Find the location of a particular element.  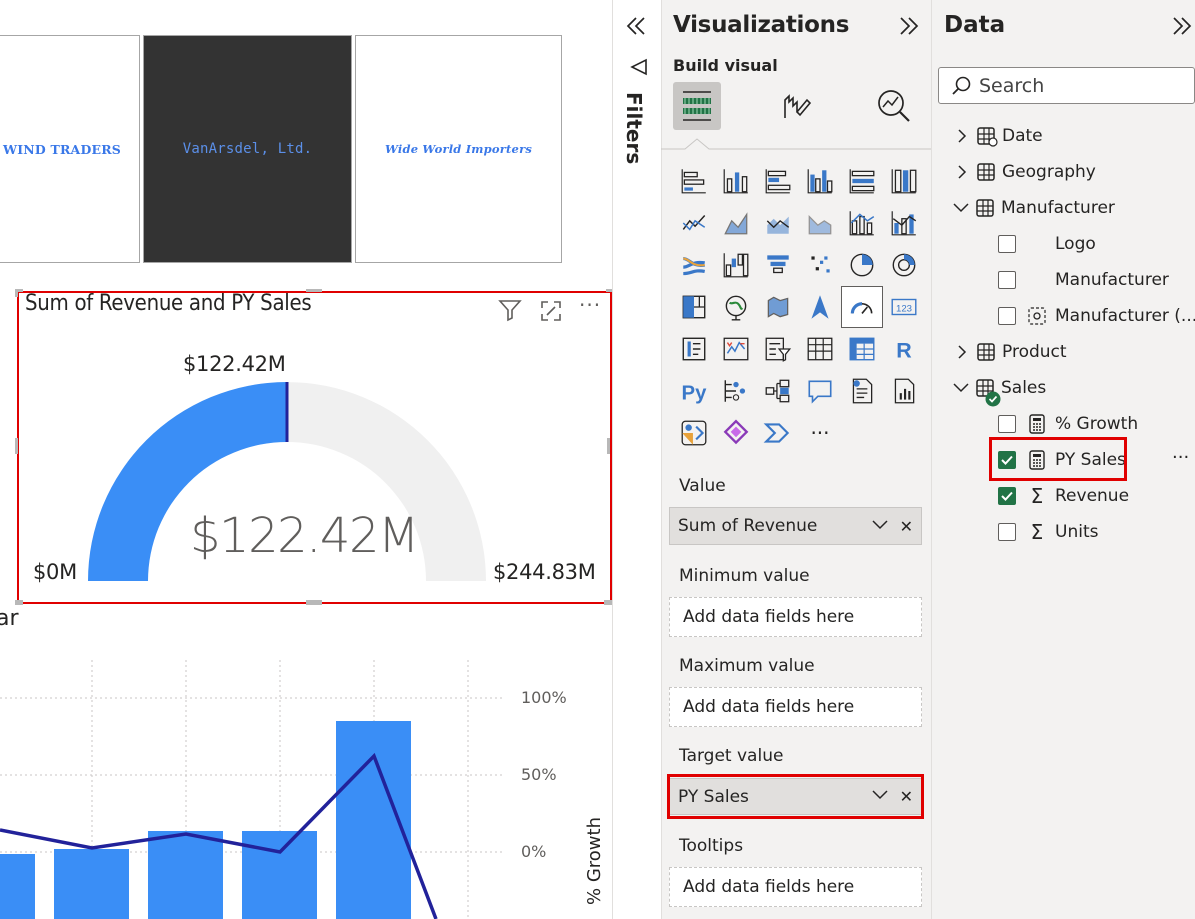

field-units: Σ Units is located at coordinates (1063, 532).